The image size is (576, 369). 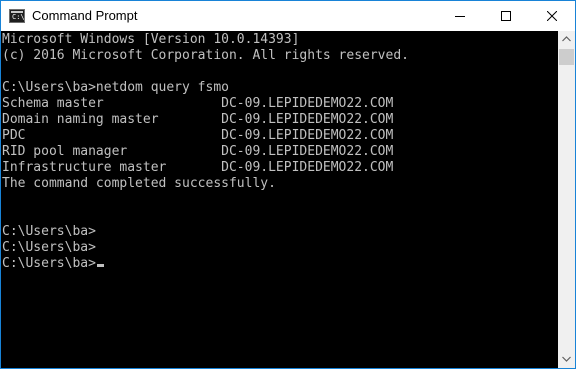 I want to click on text-cursor, so click(x=100, y=265).